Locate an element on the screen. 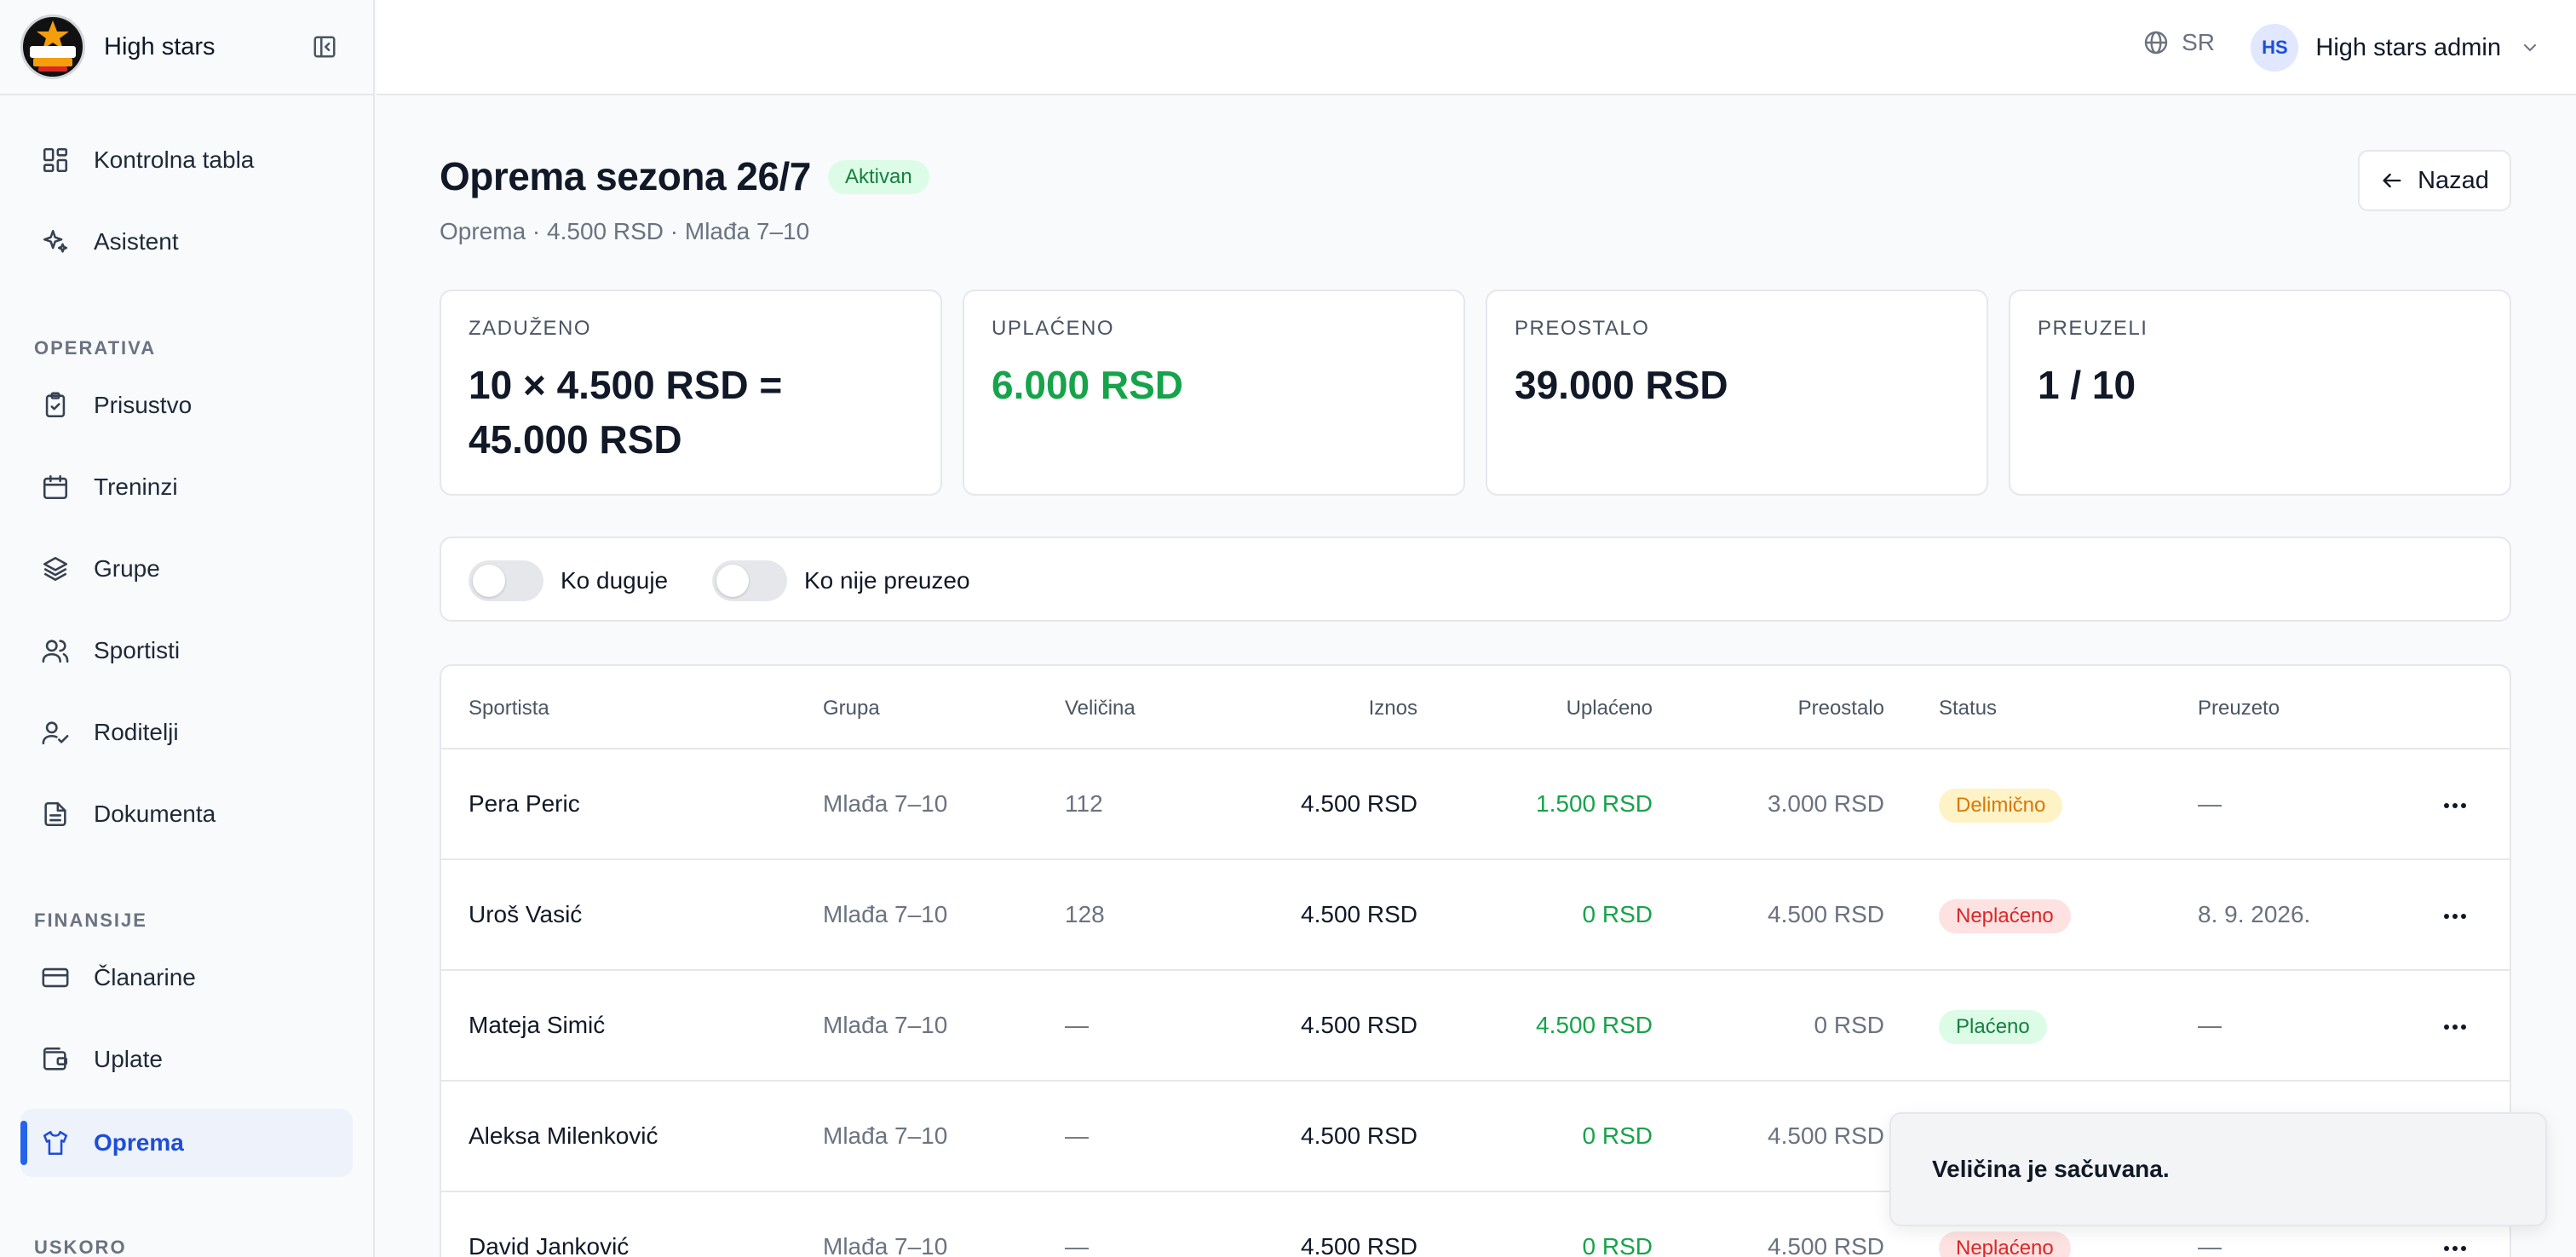  stat-label: UPLAĆENO is located at coordinates (1054, 328).